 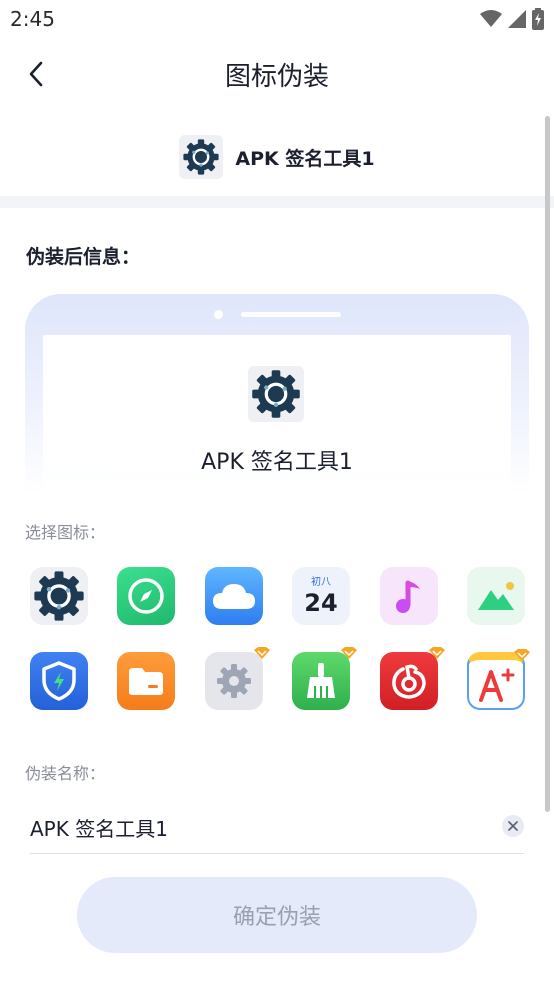 I want to click on close-icon, so click(x=513, y=826).